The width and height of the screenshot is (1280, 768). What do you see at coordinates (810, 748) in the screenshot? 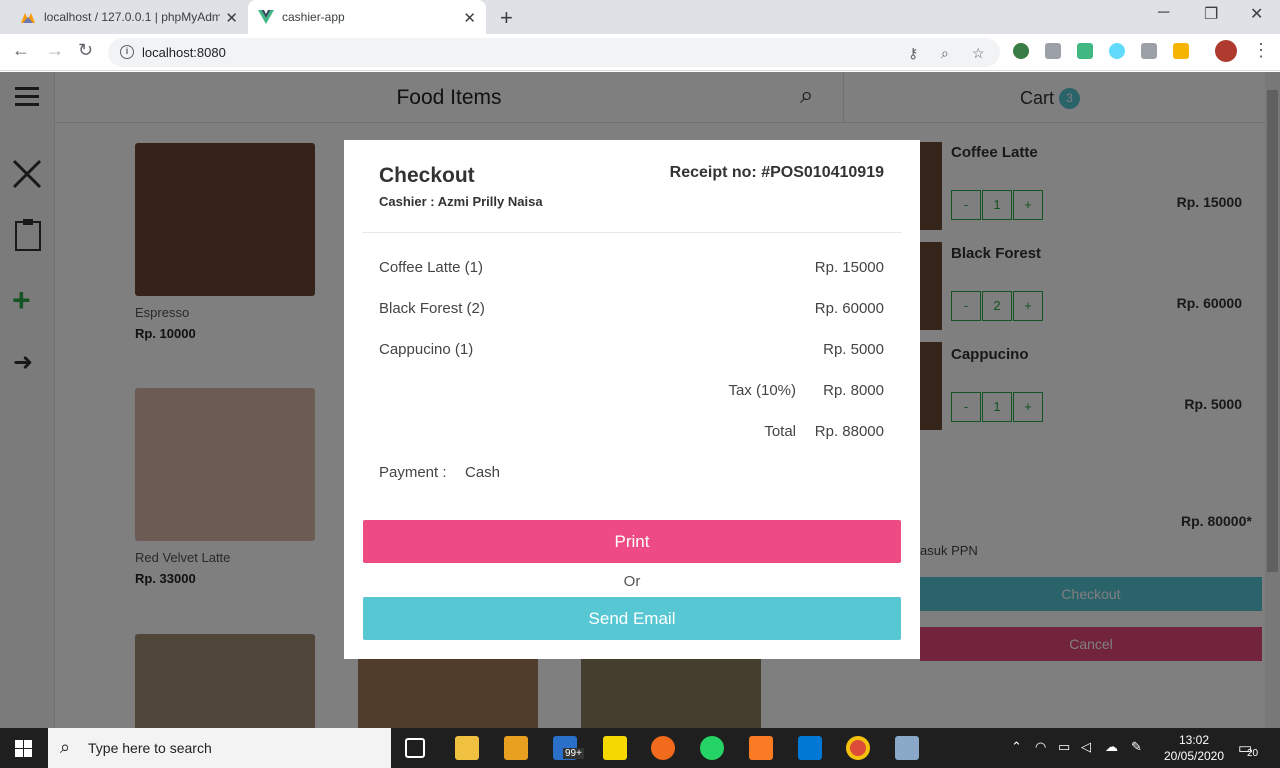
I see `vscode-icon` at bounding box center [810, 748].